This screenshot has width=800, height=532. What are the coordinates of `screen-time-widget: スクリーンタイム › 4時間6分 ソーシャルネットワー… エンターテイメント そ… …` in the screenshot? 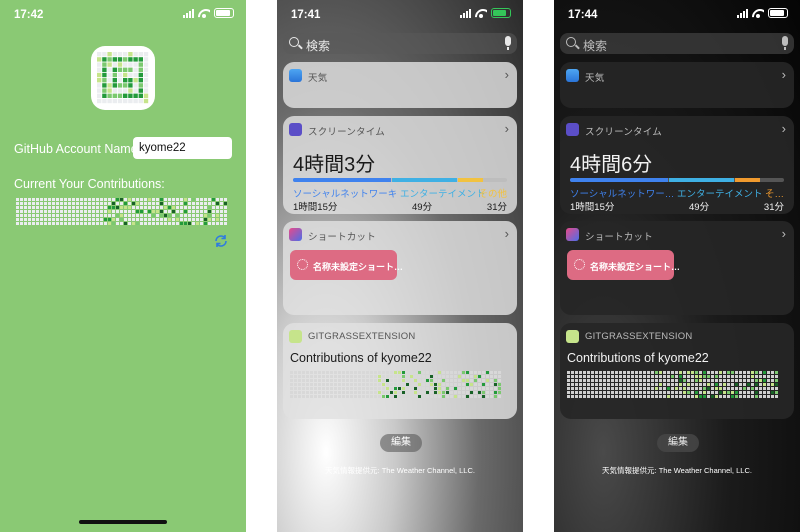 It's located at (677, 165).